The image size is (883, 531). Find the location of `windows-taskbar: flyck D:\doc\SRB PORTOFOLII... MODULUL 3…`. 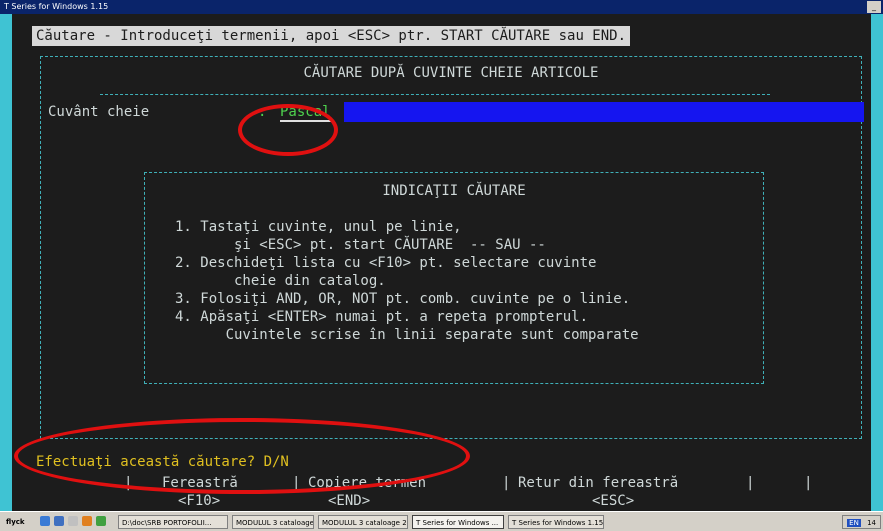

windows-taskbar: flyck D:\doc\SRB PORTOFOLII... MODULUL 3… is located at coordinates (441, 521).